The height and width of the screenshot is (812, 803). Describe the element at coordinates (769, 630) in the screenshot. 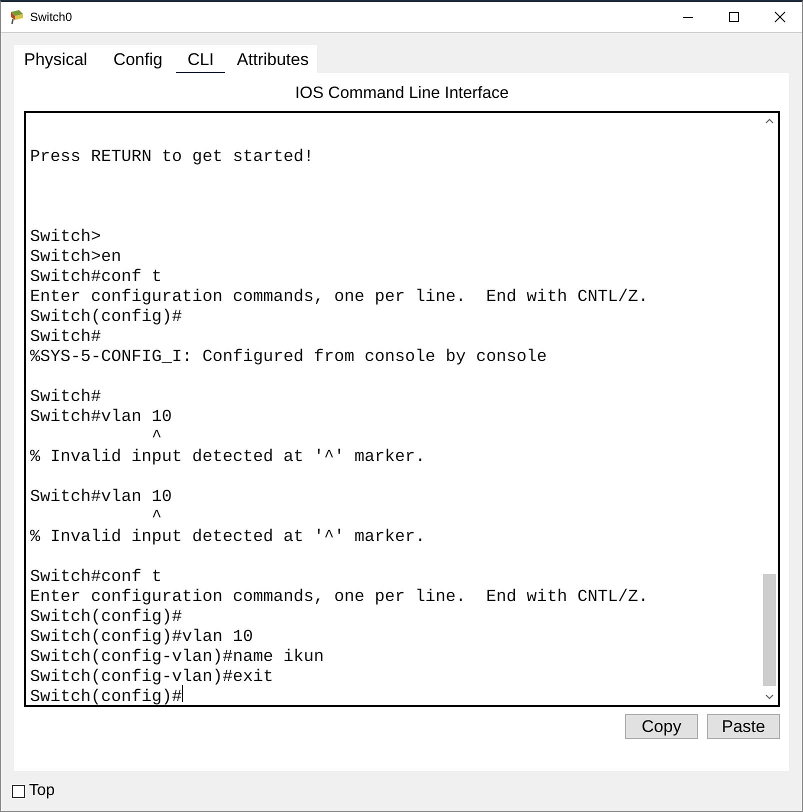

I see `scrollbar-thumb` at that location.